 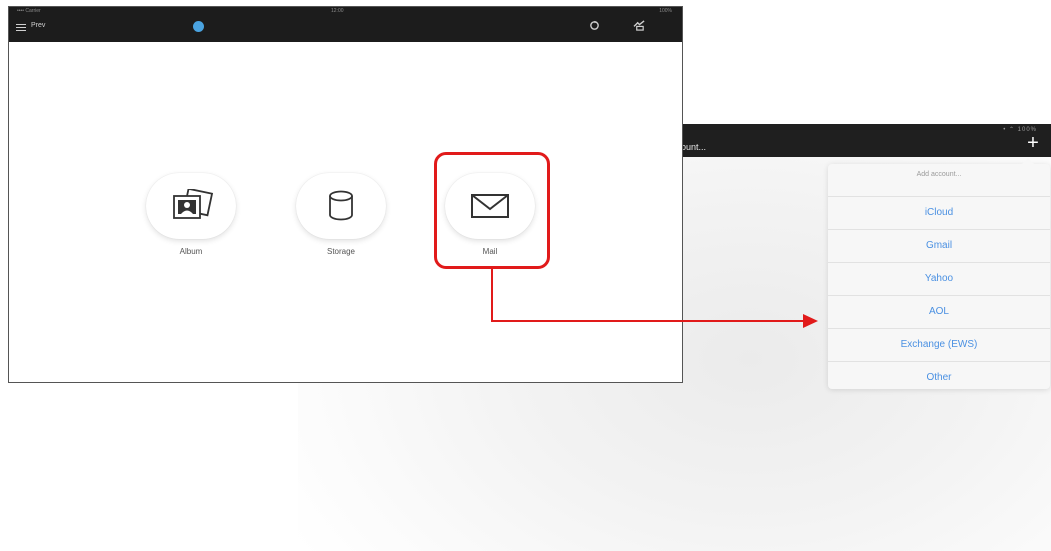 What do you see at coordinates (654, 298) in the screenshot?
I see `pointer-arrow` at bounding box center [654, 298].